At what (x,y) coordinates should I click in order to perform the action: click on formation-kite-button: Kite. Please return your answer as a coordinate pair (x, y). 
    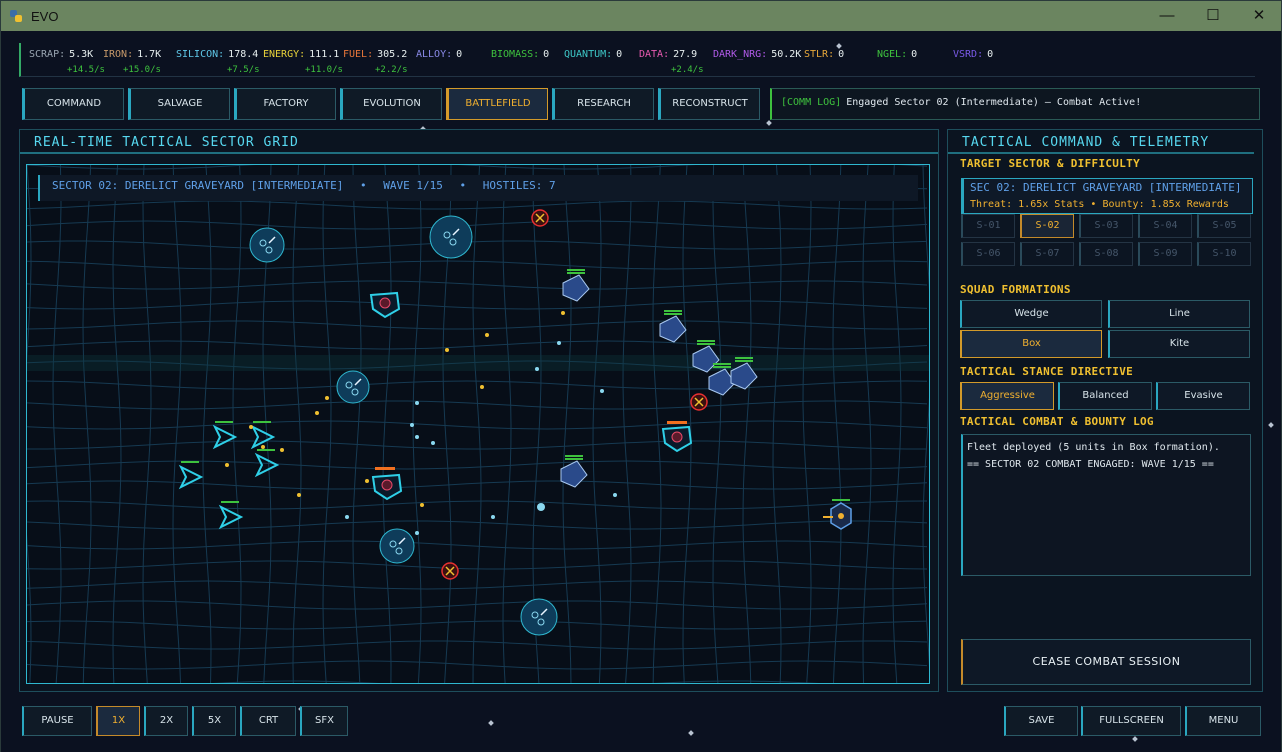
    Looking at the image, I should click on (1179, 344).